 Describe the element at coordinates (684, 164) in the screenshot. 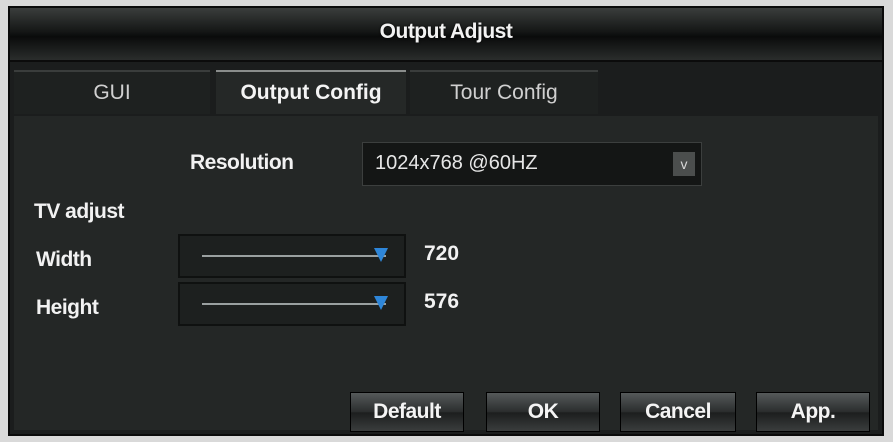

I see `chevron-down-icon: v` at that location.